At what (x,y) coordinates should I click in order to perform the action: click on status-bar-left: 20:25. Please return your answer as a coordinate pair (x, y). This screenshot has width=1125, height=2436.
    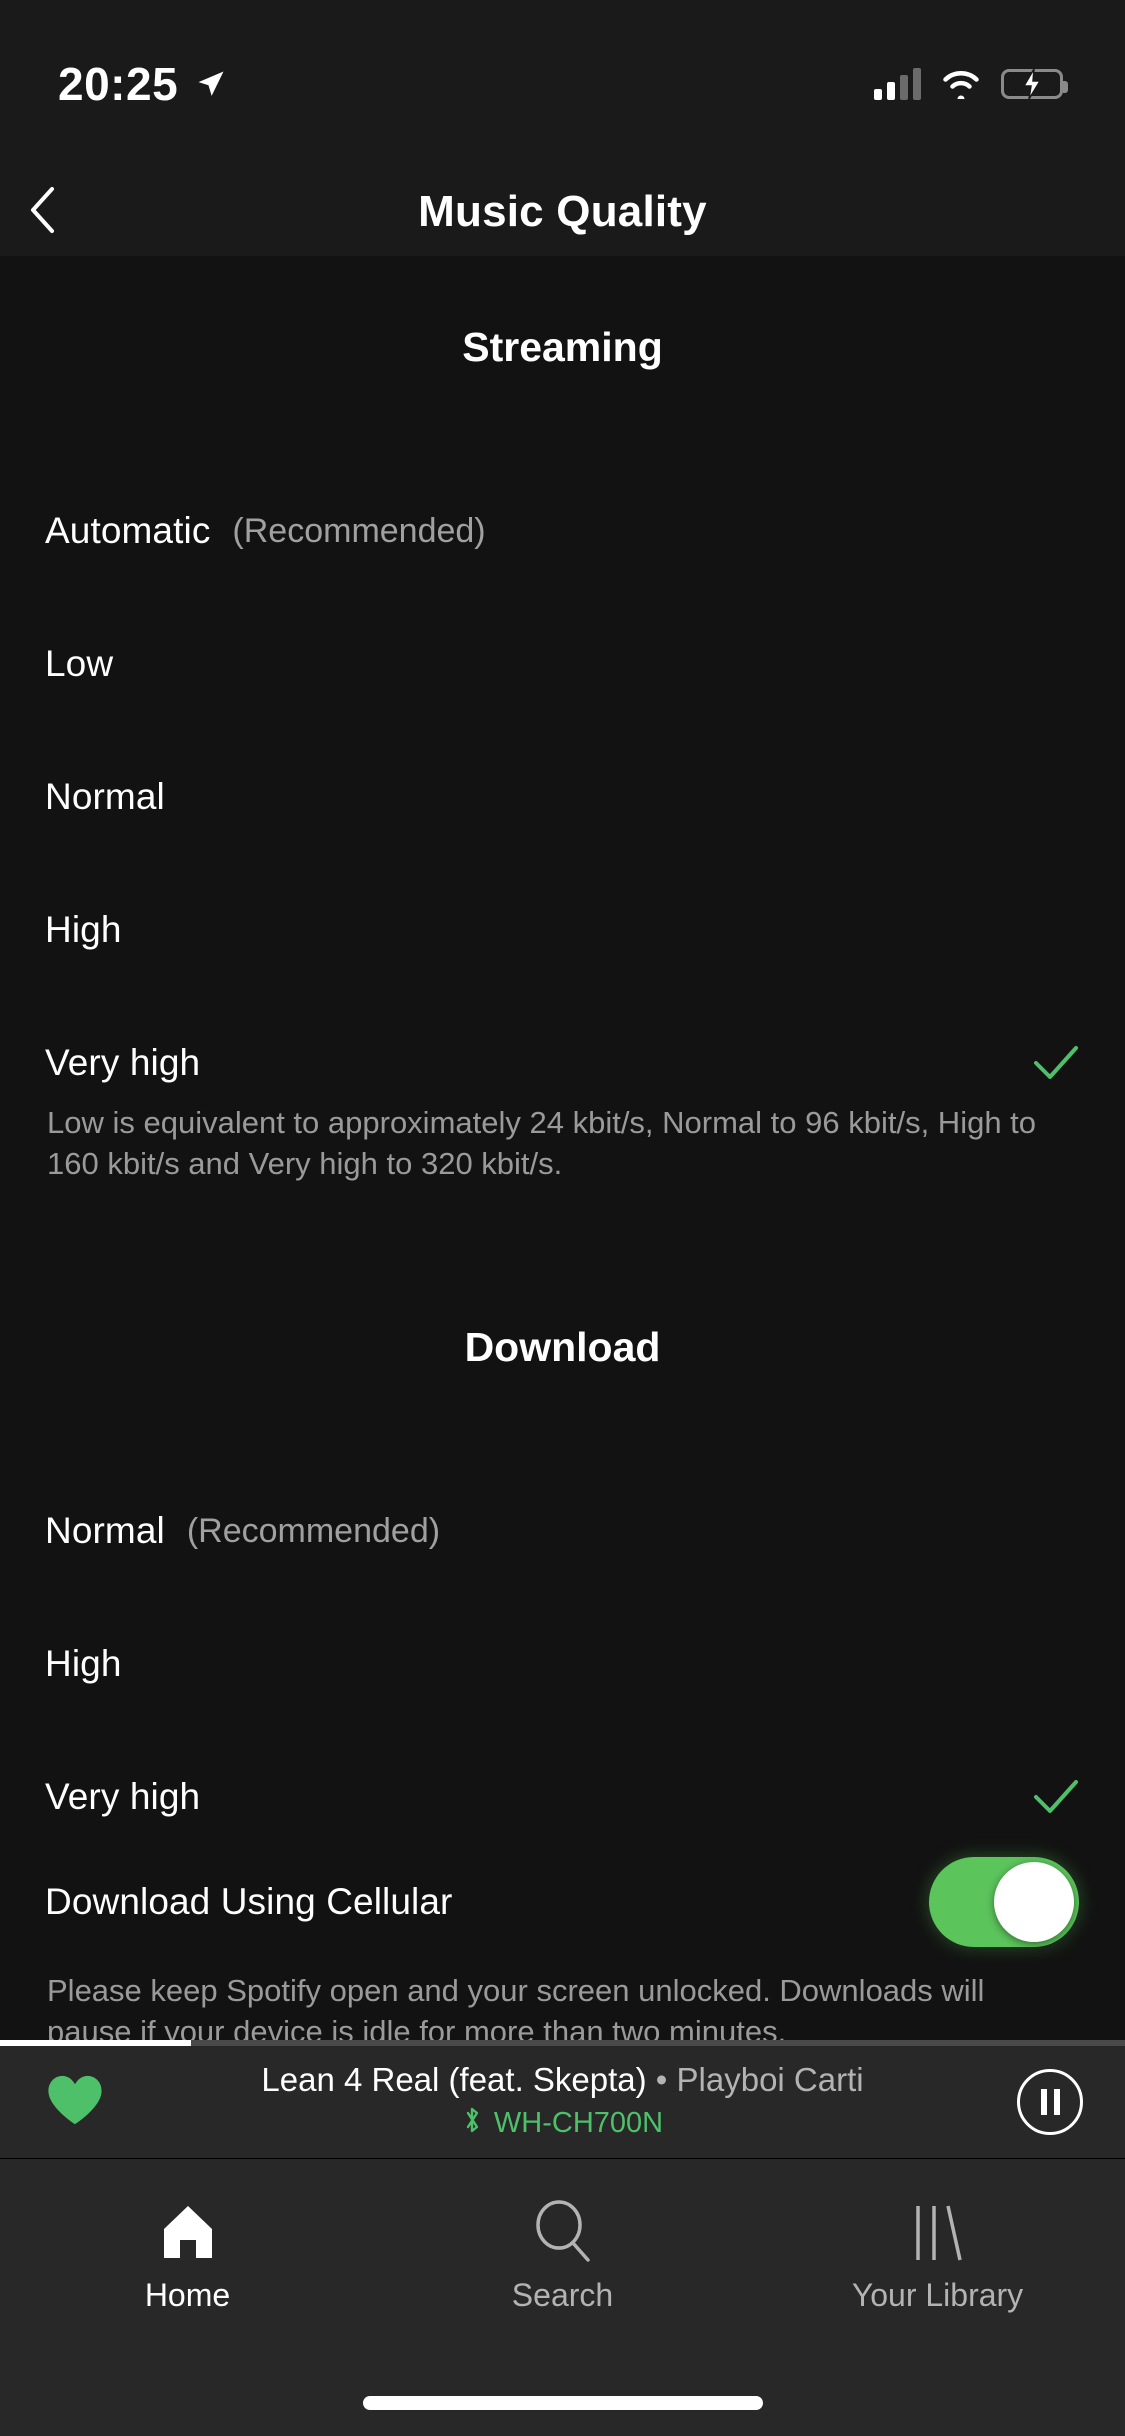
    Looking at the image, I should click on (142, 84).